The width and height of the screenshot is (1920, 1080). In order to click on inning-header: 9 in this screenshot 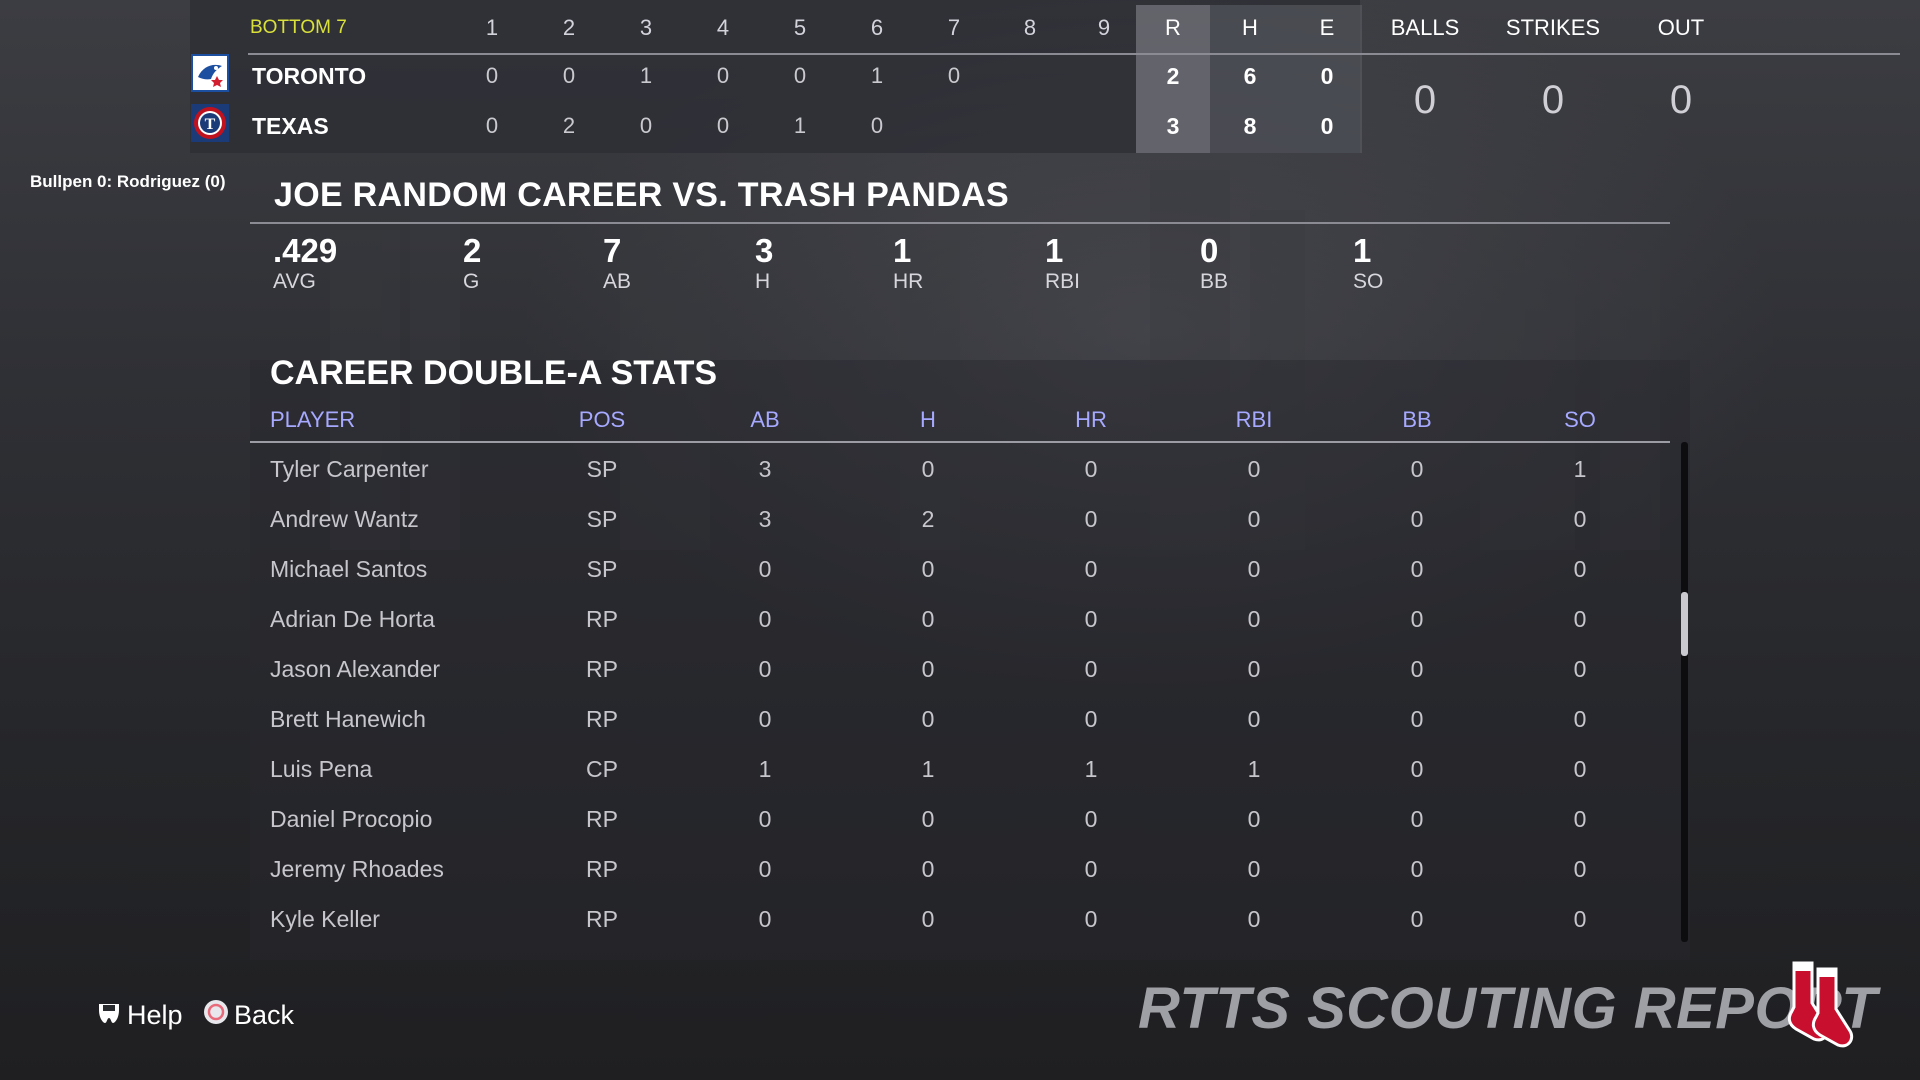, I will do `click(1104, 27)`.